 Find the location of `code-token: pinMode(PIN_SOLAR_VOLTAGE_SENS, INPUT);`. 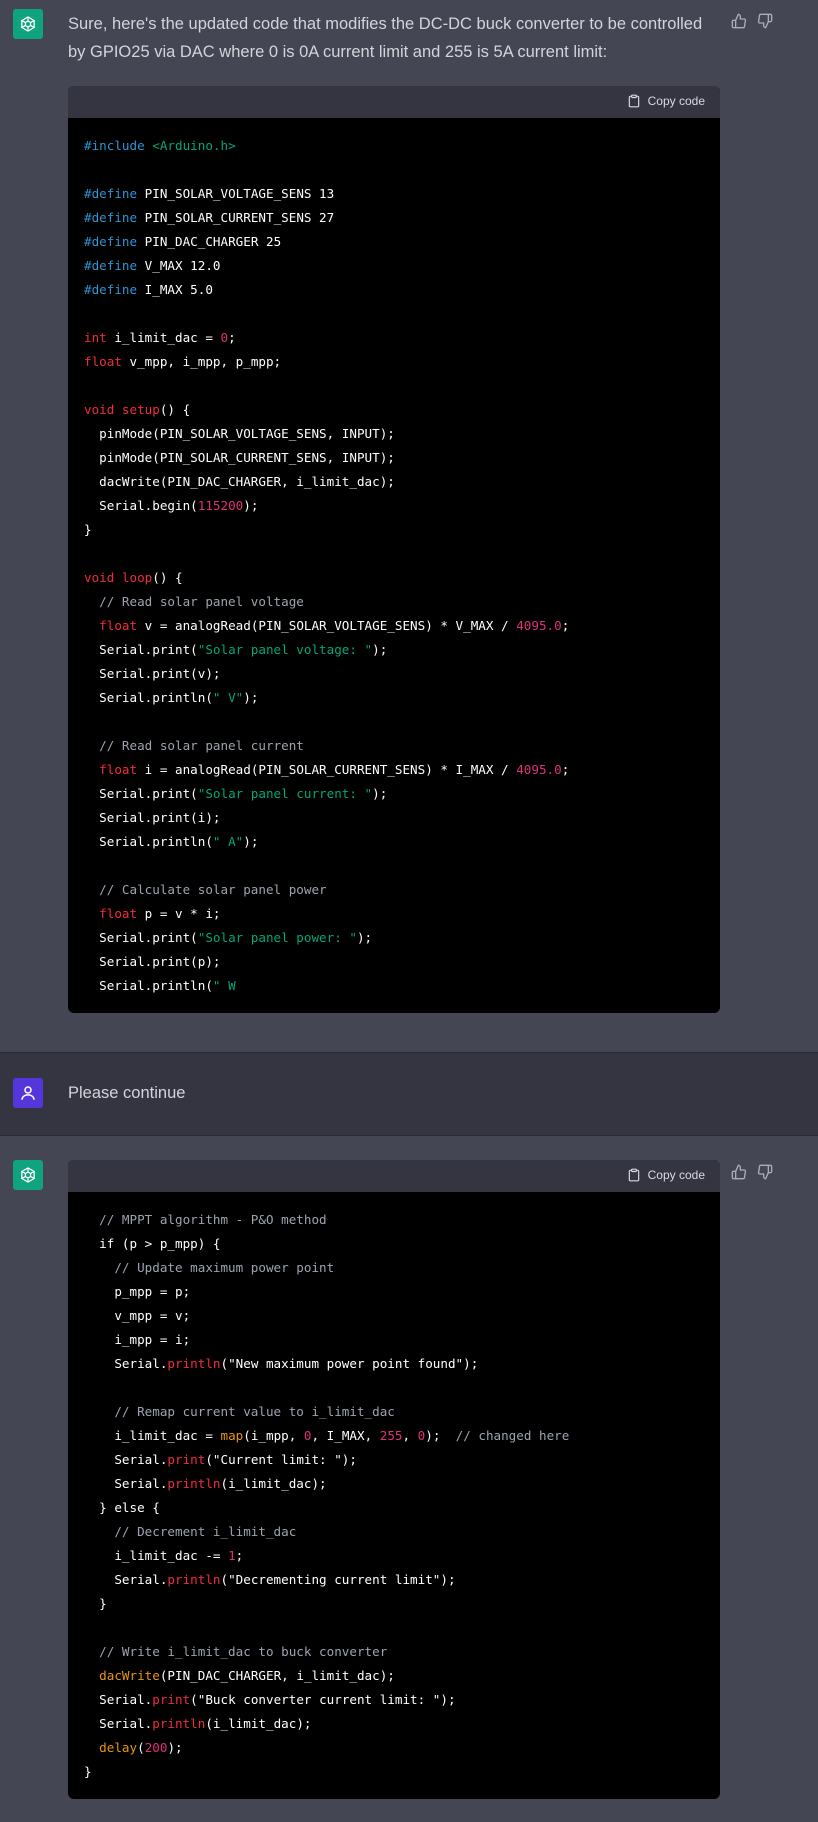

code-token: pinMode(PIN_SOLAR_VOLTAGE_SENS, INPUT); is located at coordinates (239, 433).